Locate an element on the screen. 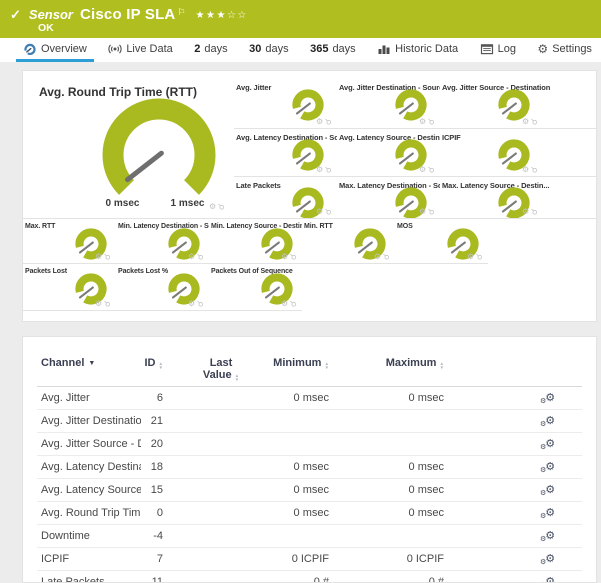 The height and width of the screenshot is (583, 601). gauge-tile-label: Packets Lost is located at coordinates (46, 271).